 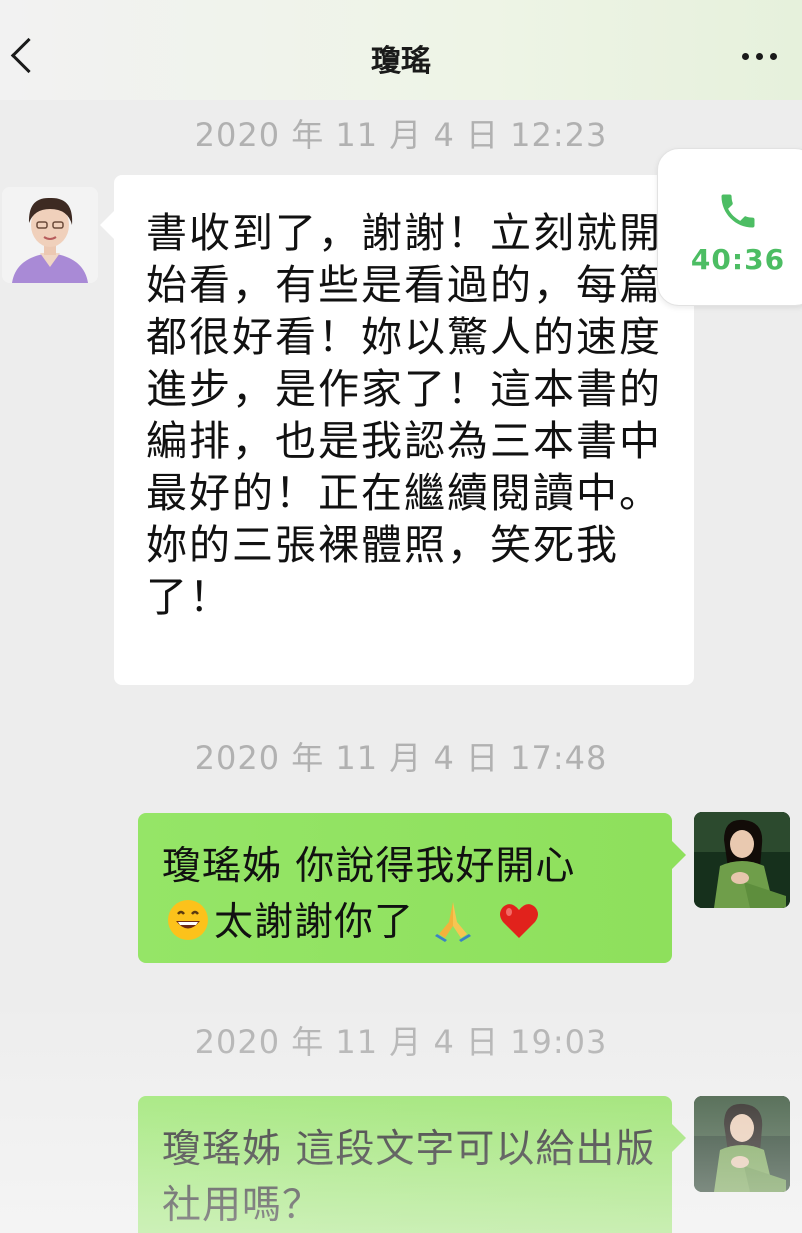 What do you see at coordinates (314, 922) in the screenshot?
I see `message-line: 太謝謝你了` at bounding box center [314, 922].